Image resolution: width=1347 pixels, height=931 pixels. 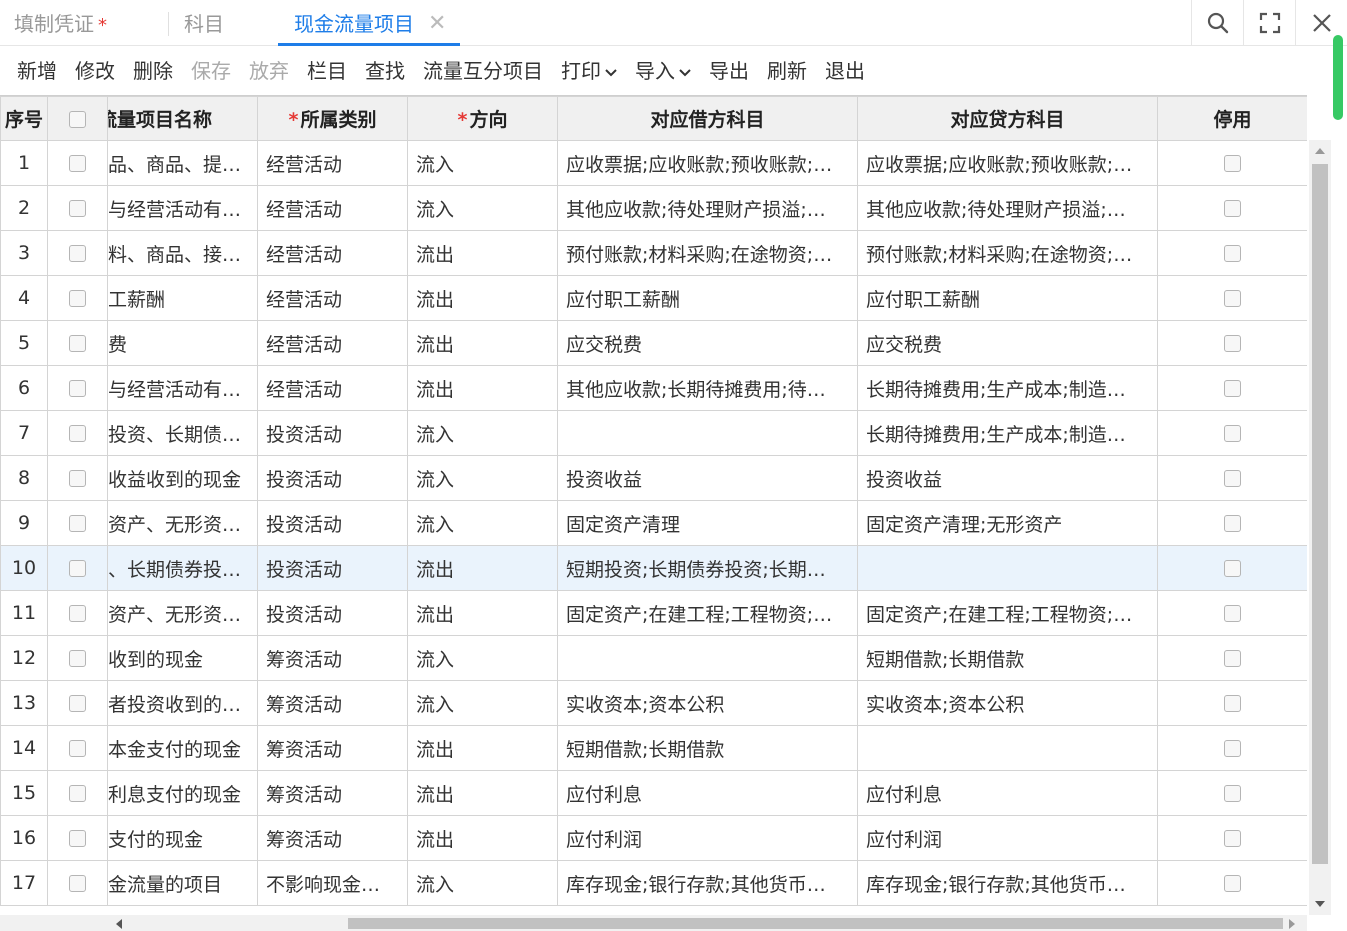 I want to click on cell-credit-accounts: 短期借款;长期借款, so click(x=1007, y=658).